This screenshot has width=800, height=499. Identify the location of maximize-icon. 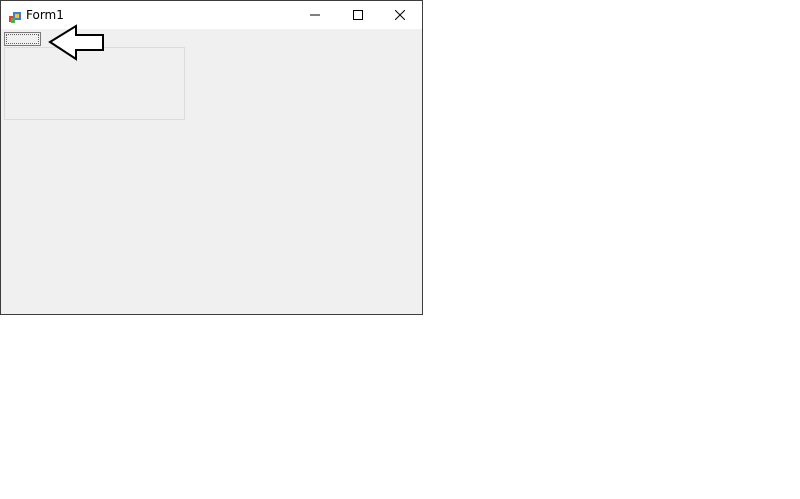
(358, 15).